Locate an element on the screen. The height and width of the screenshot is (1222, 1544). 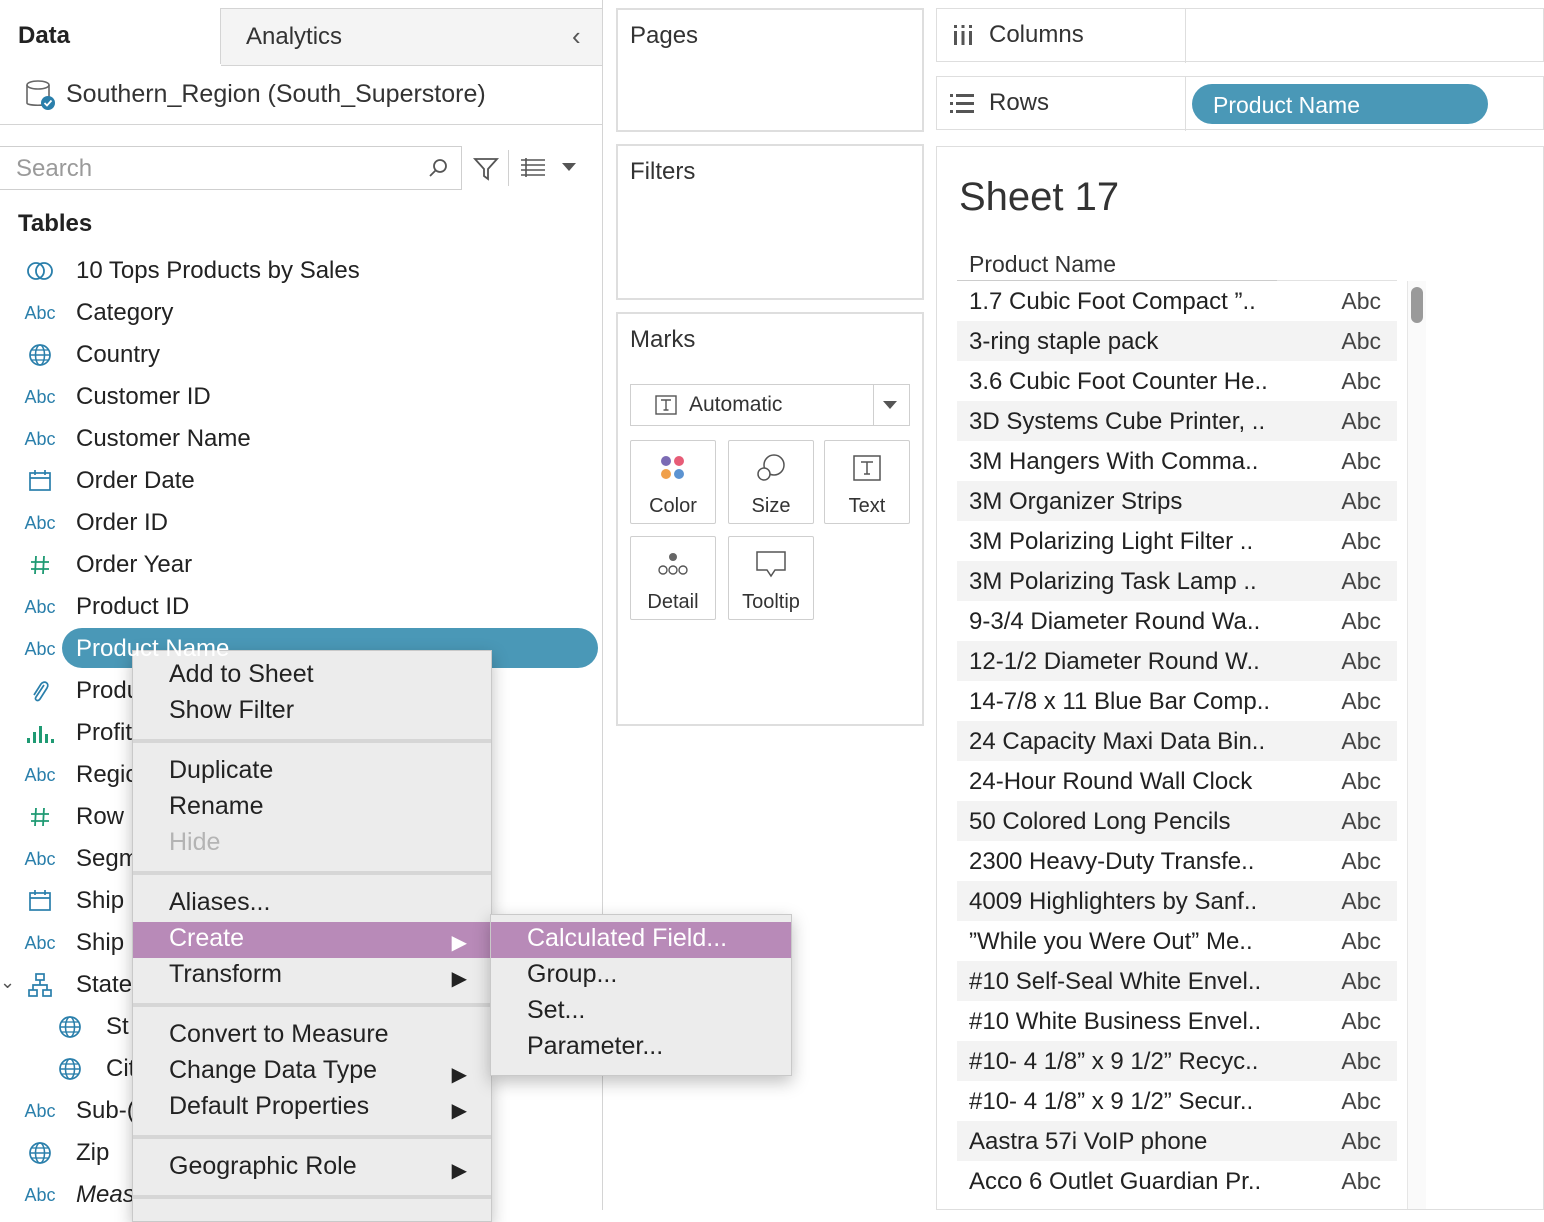
color-icon is located at coordinates (673, 468).